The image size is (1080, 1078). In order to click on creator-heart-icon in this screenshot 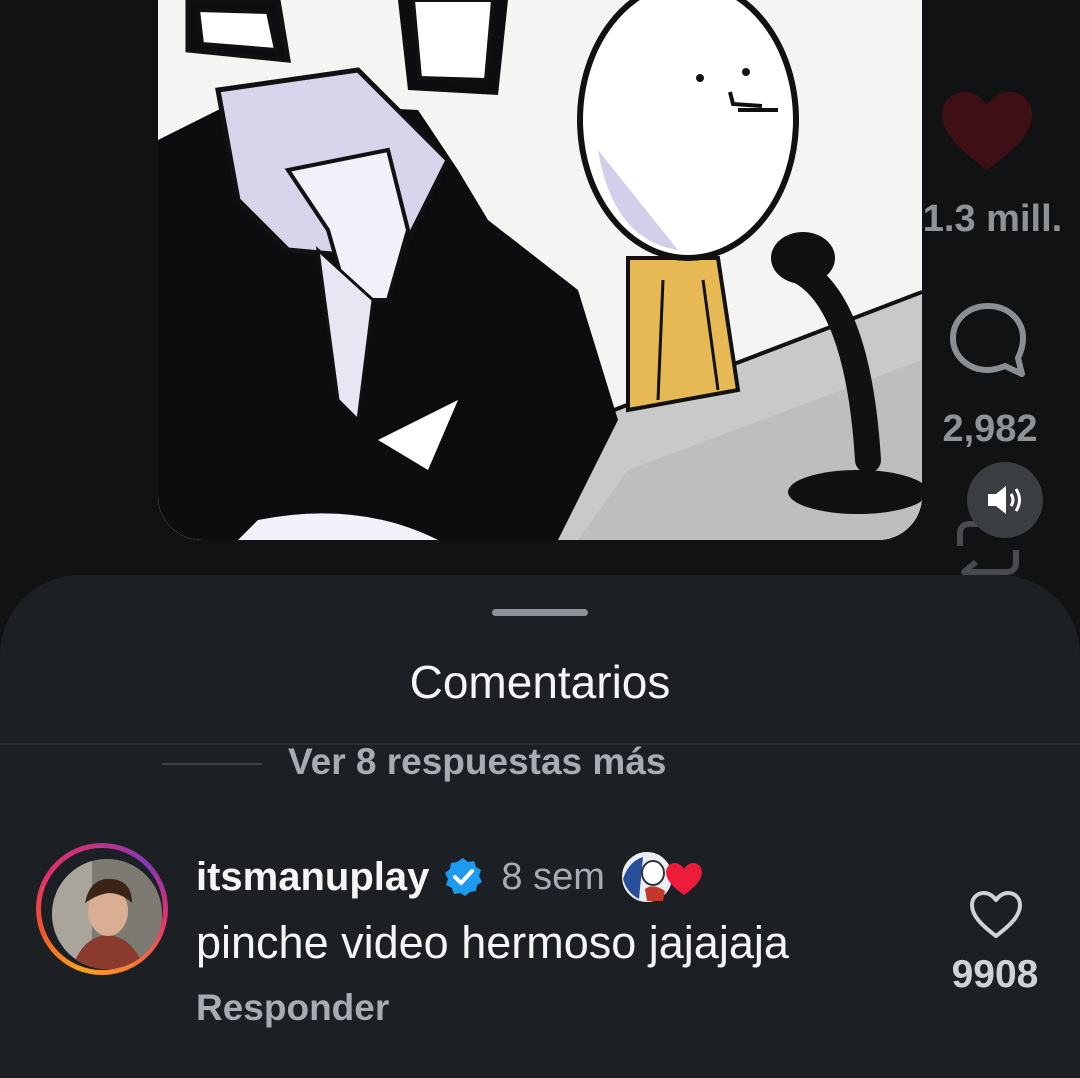, I will do `click(683, 879)`.